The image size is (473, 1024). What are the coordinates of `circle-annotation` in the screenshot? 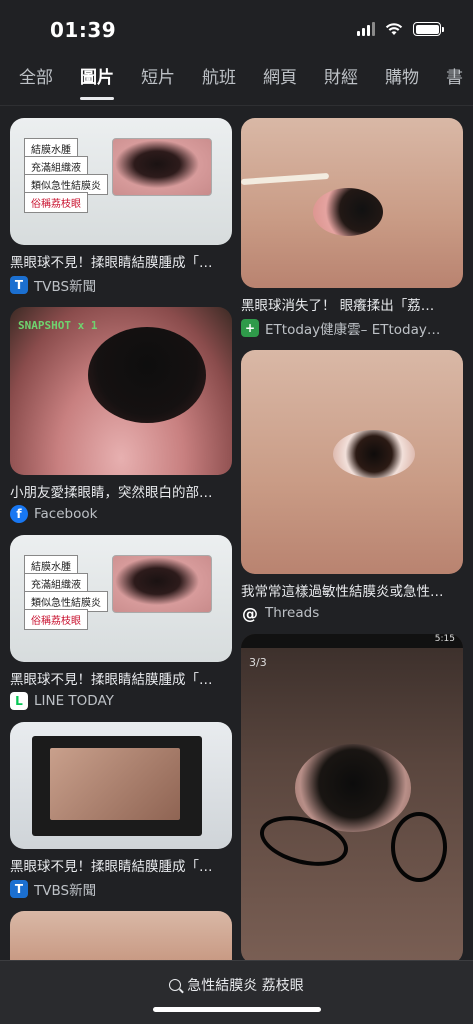 It's located at (419, 847).